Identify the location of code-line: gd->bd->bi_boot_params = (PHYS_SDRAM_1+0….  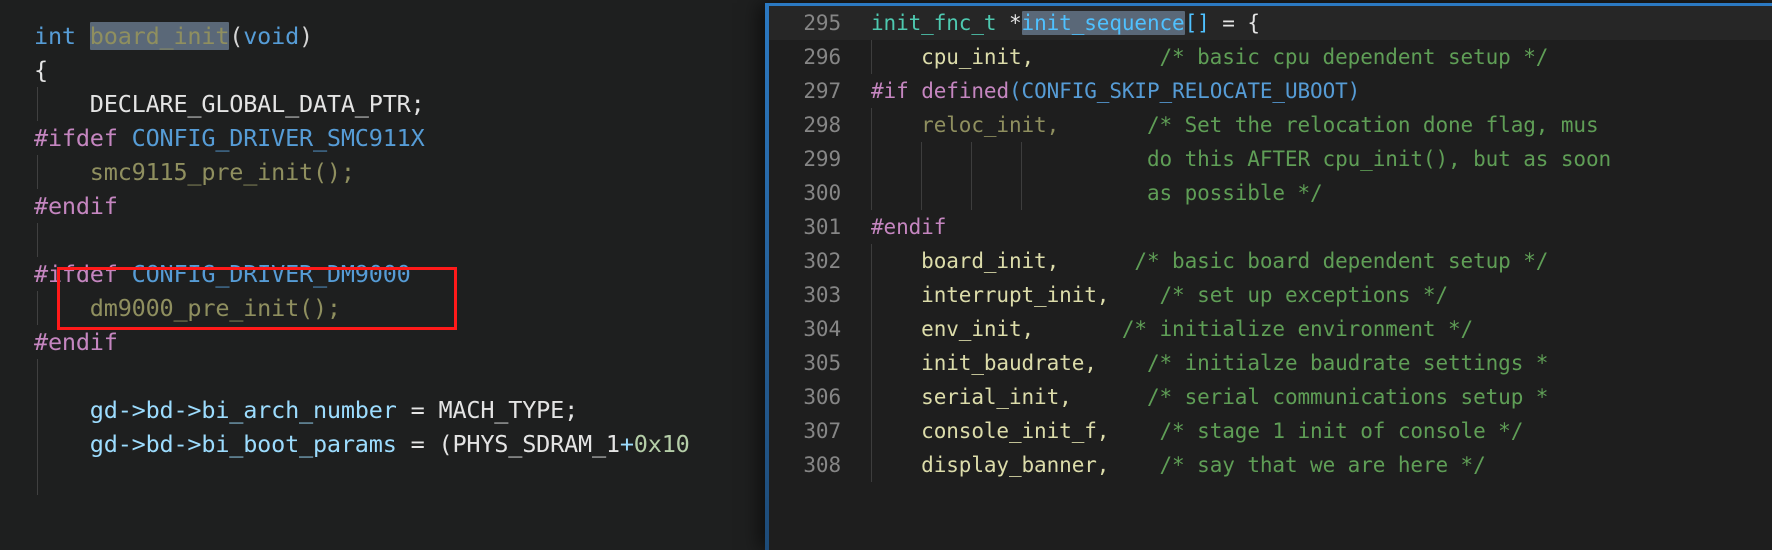
(362, 444).